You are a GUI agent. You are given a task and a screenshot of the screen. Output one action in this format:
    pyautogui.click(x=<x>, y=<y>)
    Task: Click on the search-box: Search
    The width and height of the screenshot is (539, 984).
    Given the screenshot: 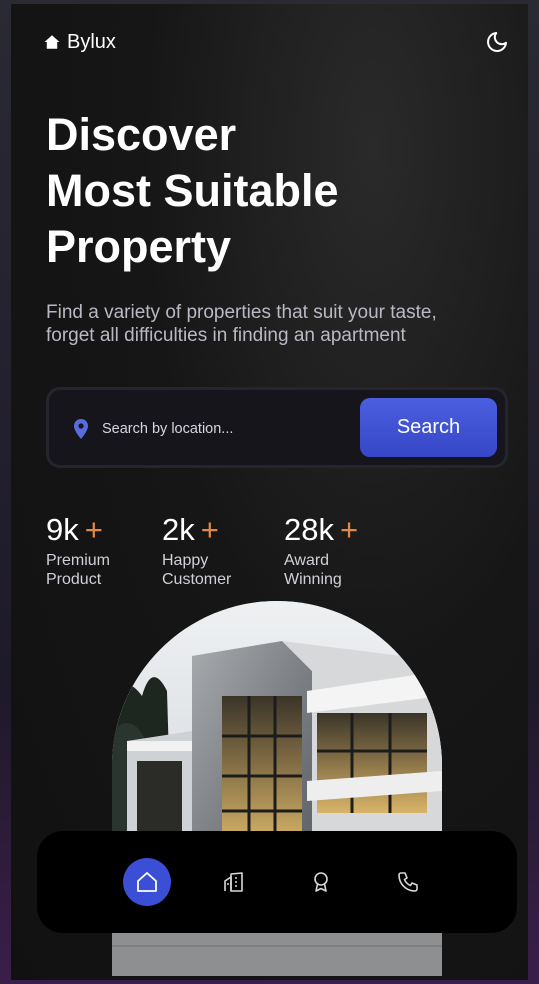 What is the action you would take?
    pyautogui.click(x=277, y=427)
    